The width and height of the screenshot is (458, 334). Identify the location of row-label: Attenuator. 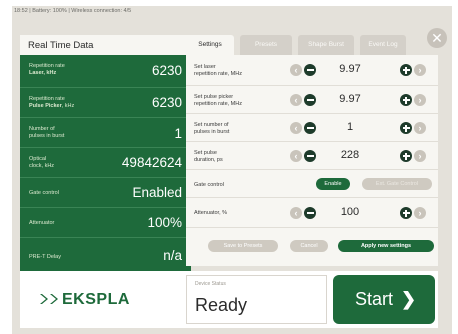
(42, 223).